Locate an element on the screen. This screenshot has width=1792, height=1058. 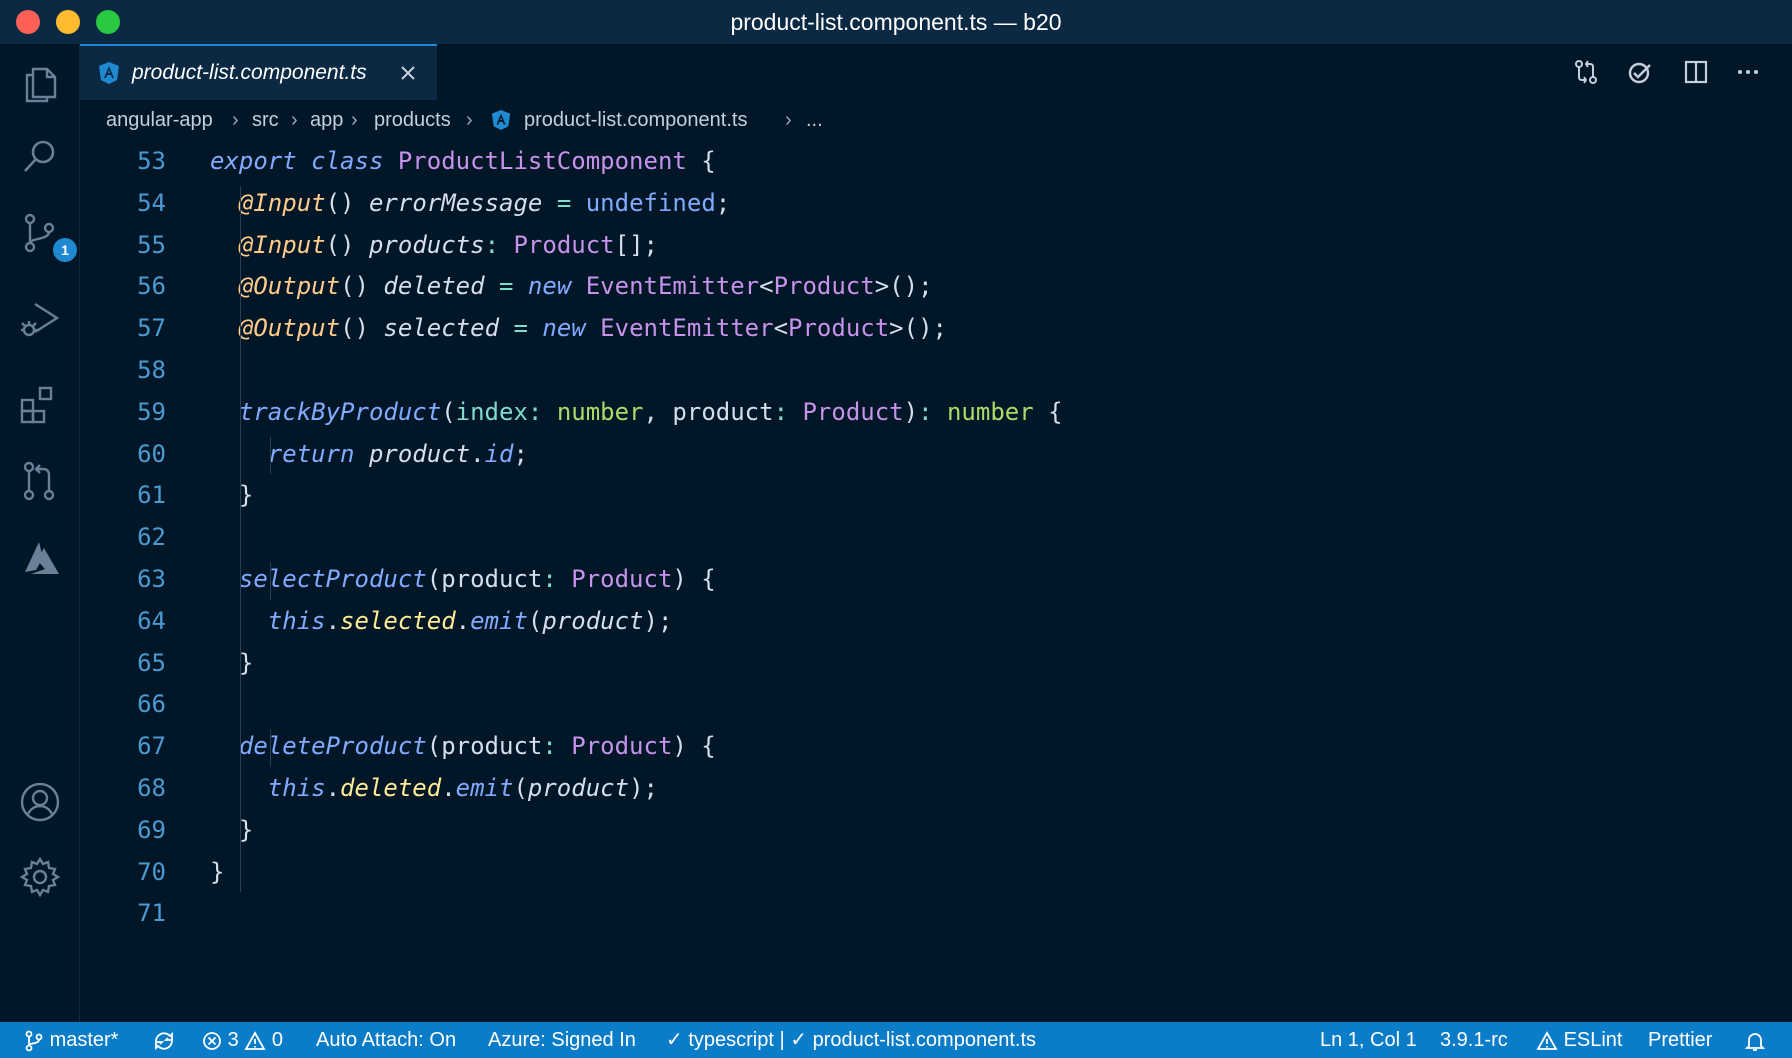
code-text: selectProduct(product: Product) { is located at coordinates (463, 579).